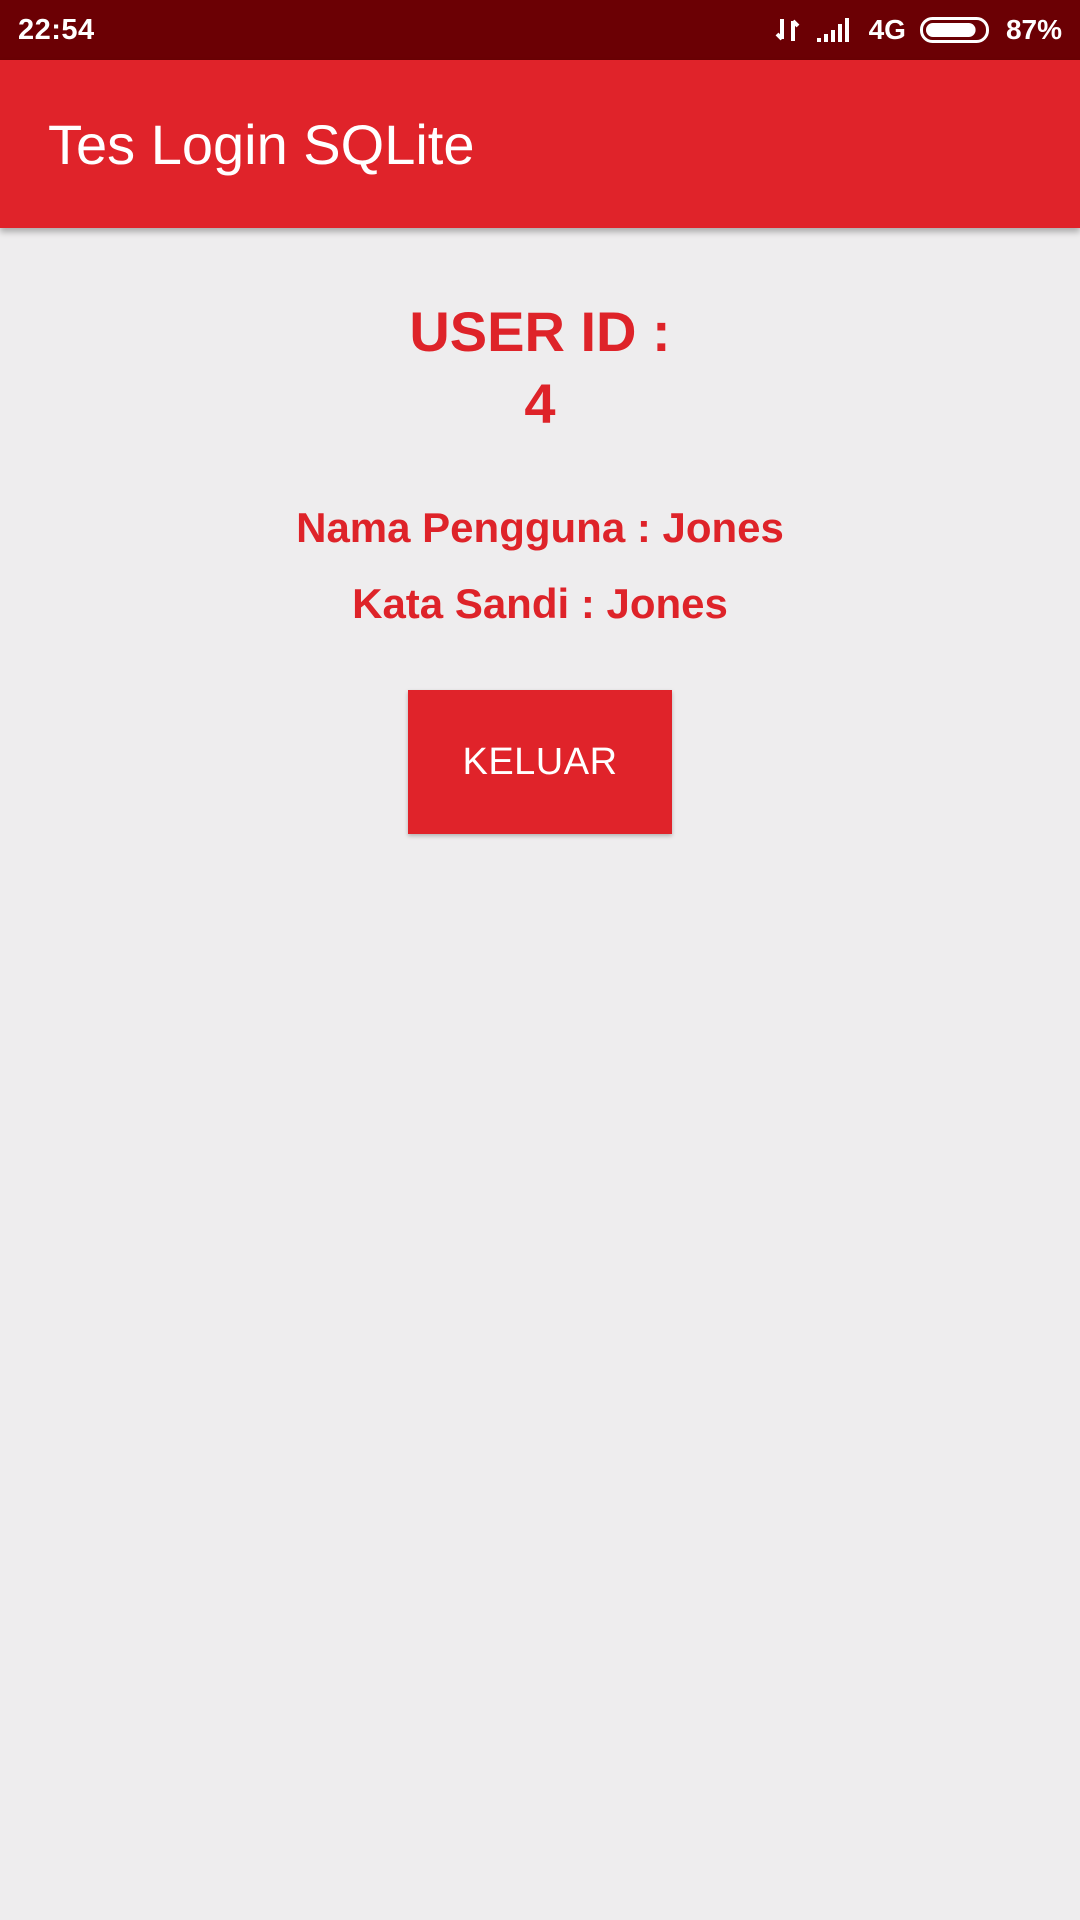 Image resolution: width=1080 pixels, height=1920 pixels. What do you see at coordinates (56, 29) in the screenshot?
I see `status-time: 22:54` at bounding box center [56, 29].